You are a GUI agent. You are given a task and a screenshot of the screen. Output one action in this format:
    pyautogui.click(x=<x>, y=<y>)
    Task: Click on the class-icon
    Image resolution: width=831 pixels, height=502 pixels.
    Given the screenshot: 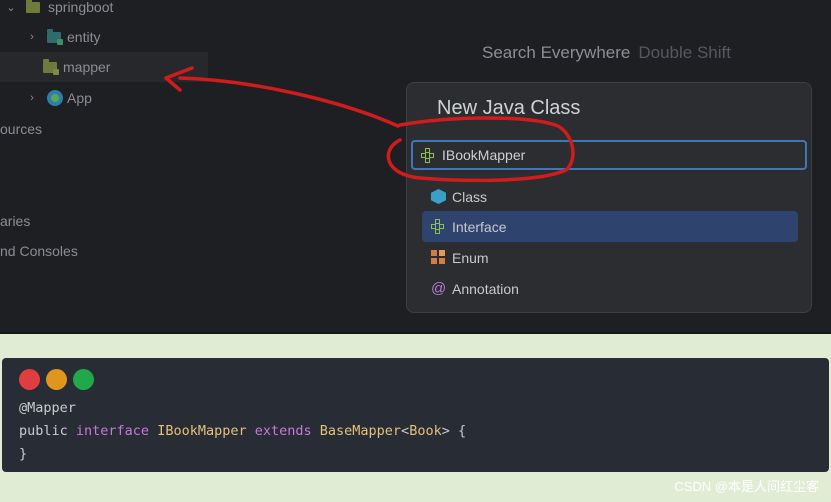 What is the action you would take?
    pyautogui.click(x=438, y=196)
    